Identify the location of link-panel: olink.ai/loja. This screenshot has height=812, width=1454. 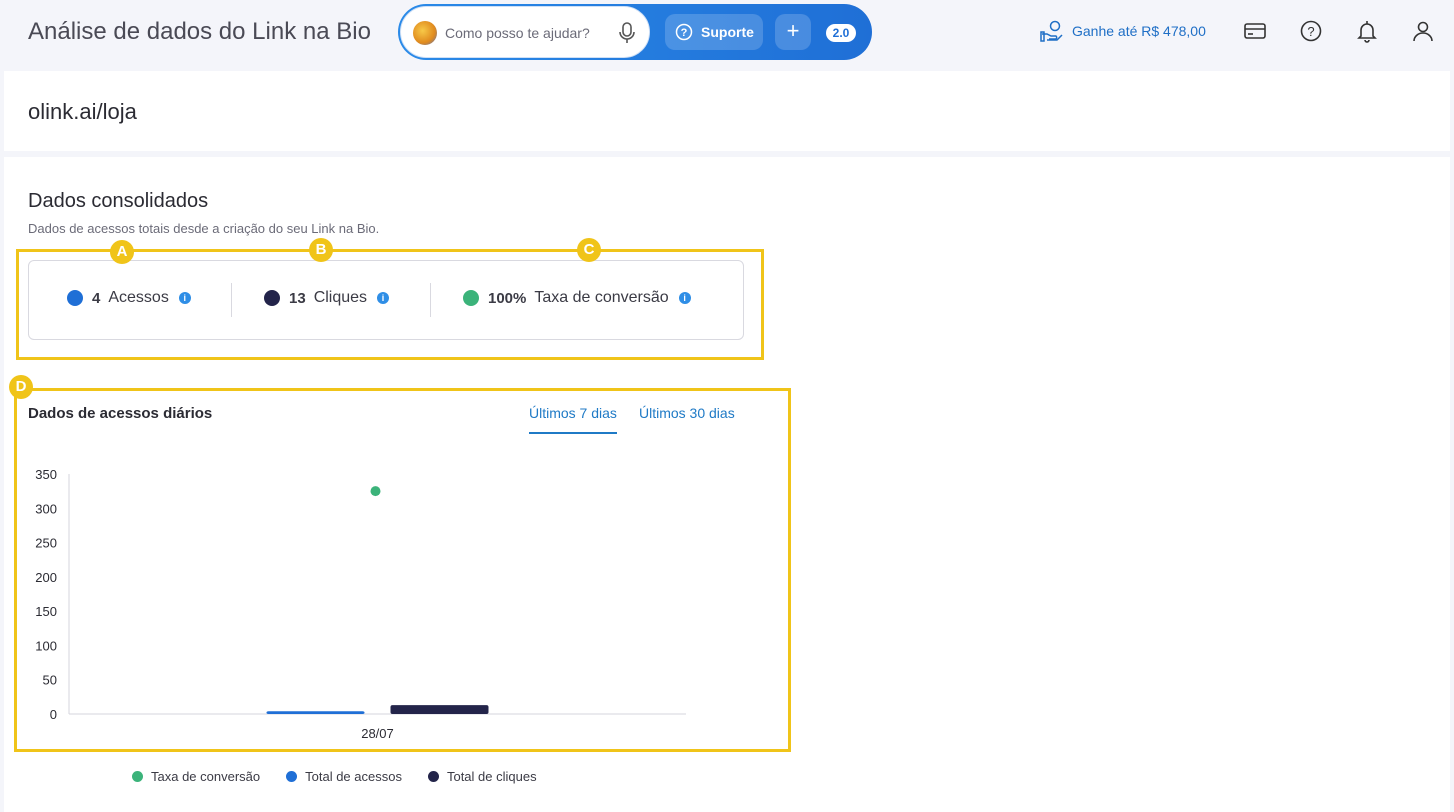
(727, 111).